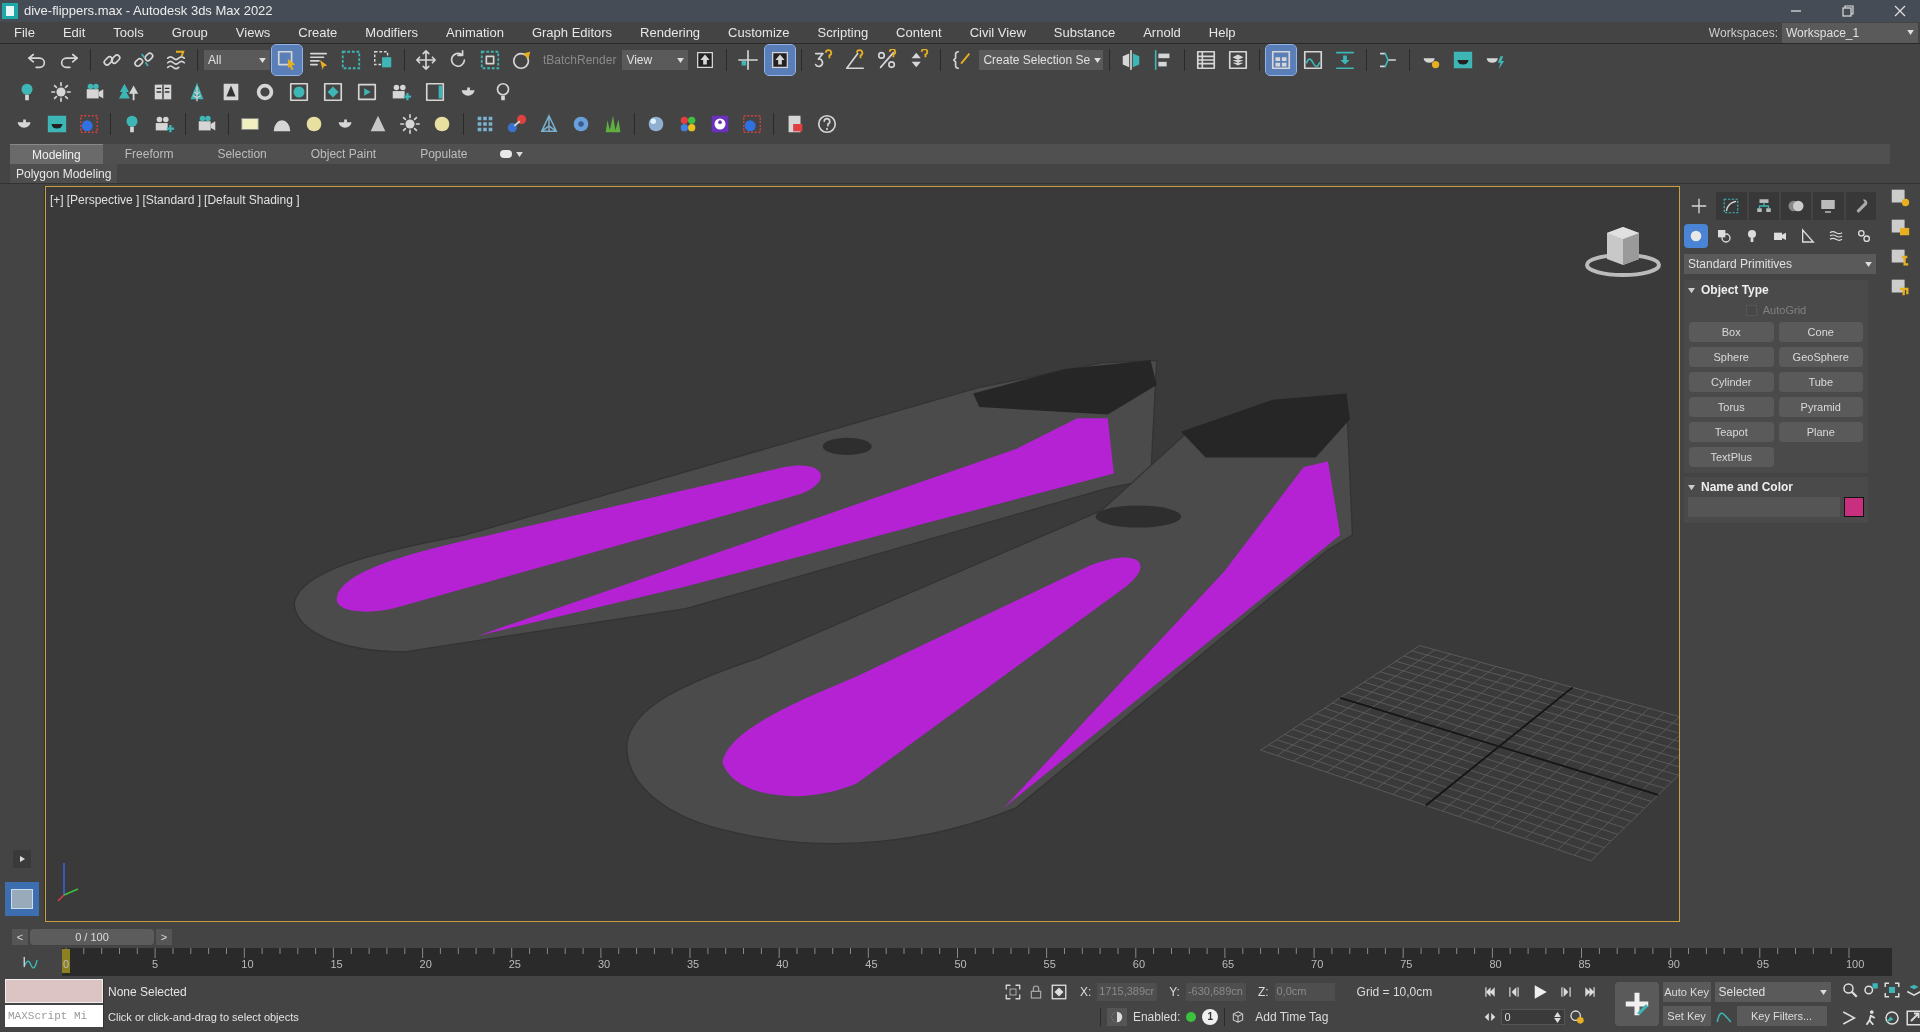 Image resolution: width=1920 pixels, height=1032 pixels. Describe the element at coordinates (56, 154) in the screenshot. I see `ribbon-tab: Modeling` at that location.